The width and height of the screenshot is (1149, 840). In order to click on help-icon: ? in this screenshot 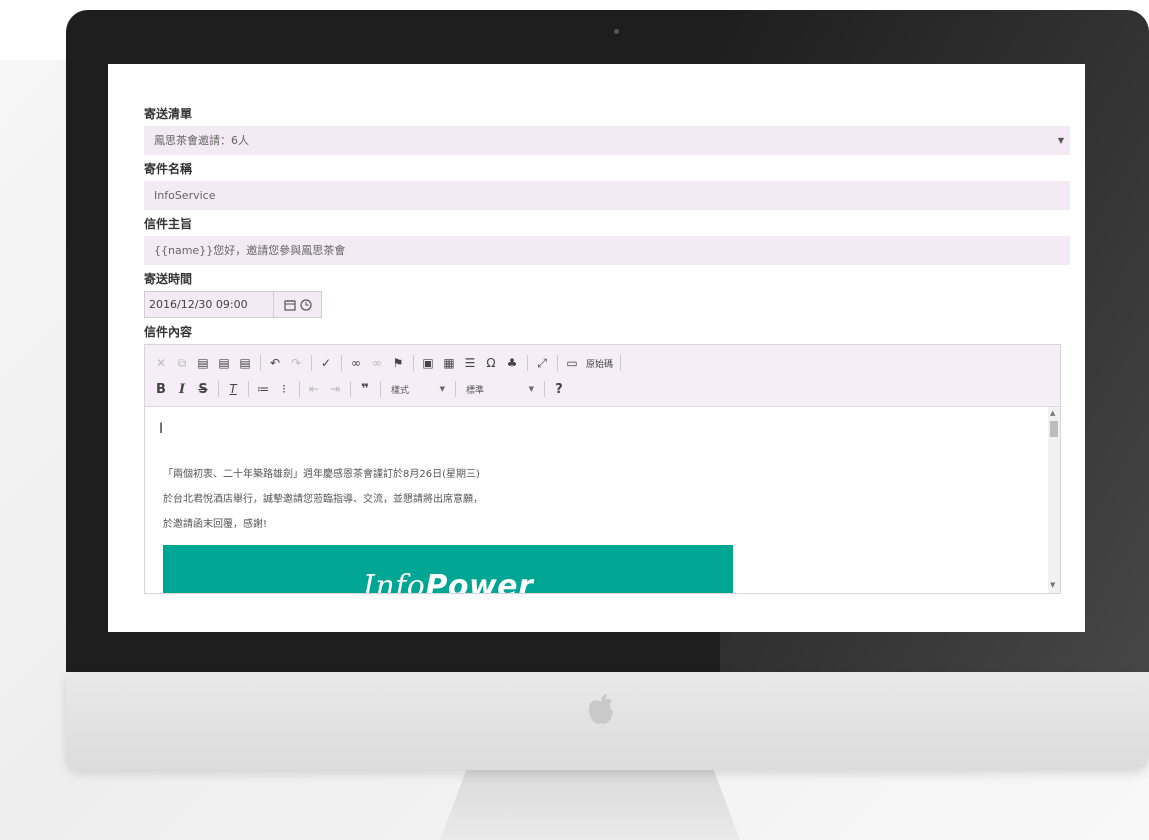, I will do `click(559, 389)`.